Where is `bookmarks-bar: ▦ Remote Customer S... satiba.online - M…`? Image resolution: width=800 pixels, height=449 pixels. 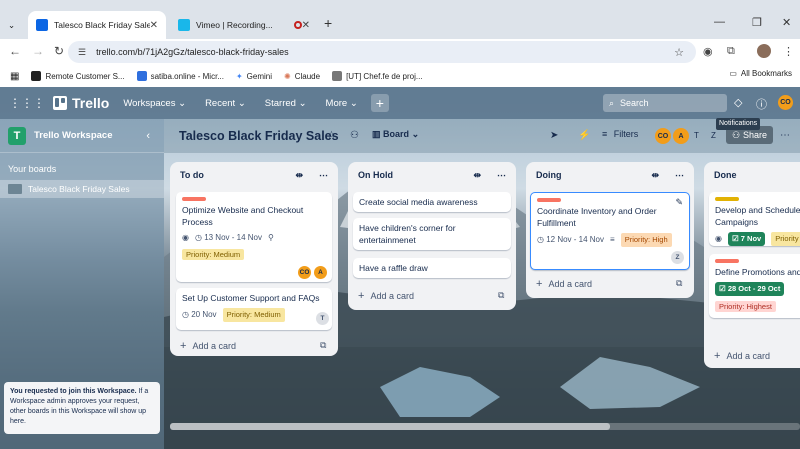 bookmarks-bar: ▦ Remote Customer S... satiba.online - M… is located at coordinates (400, 76).